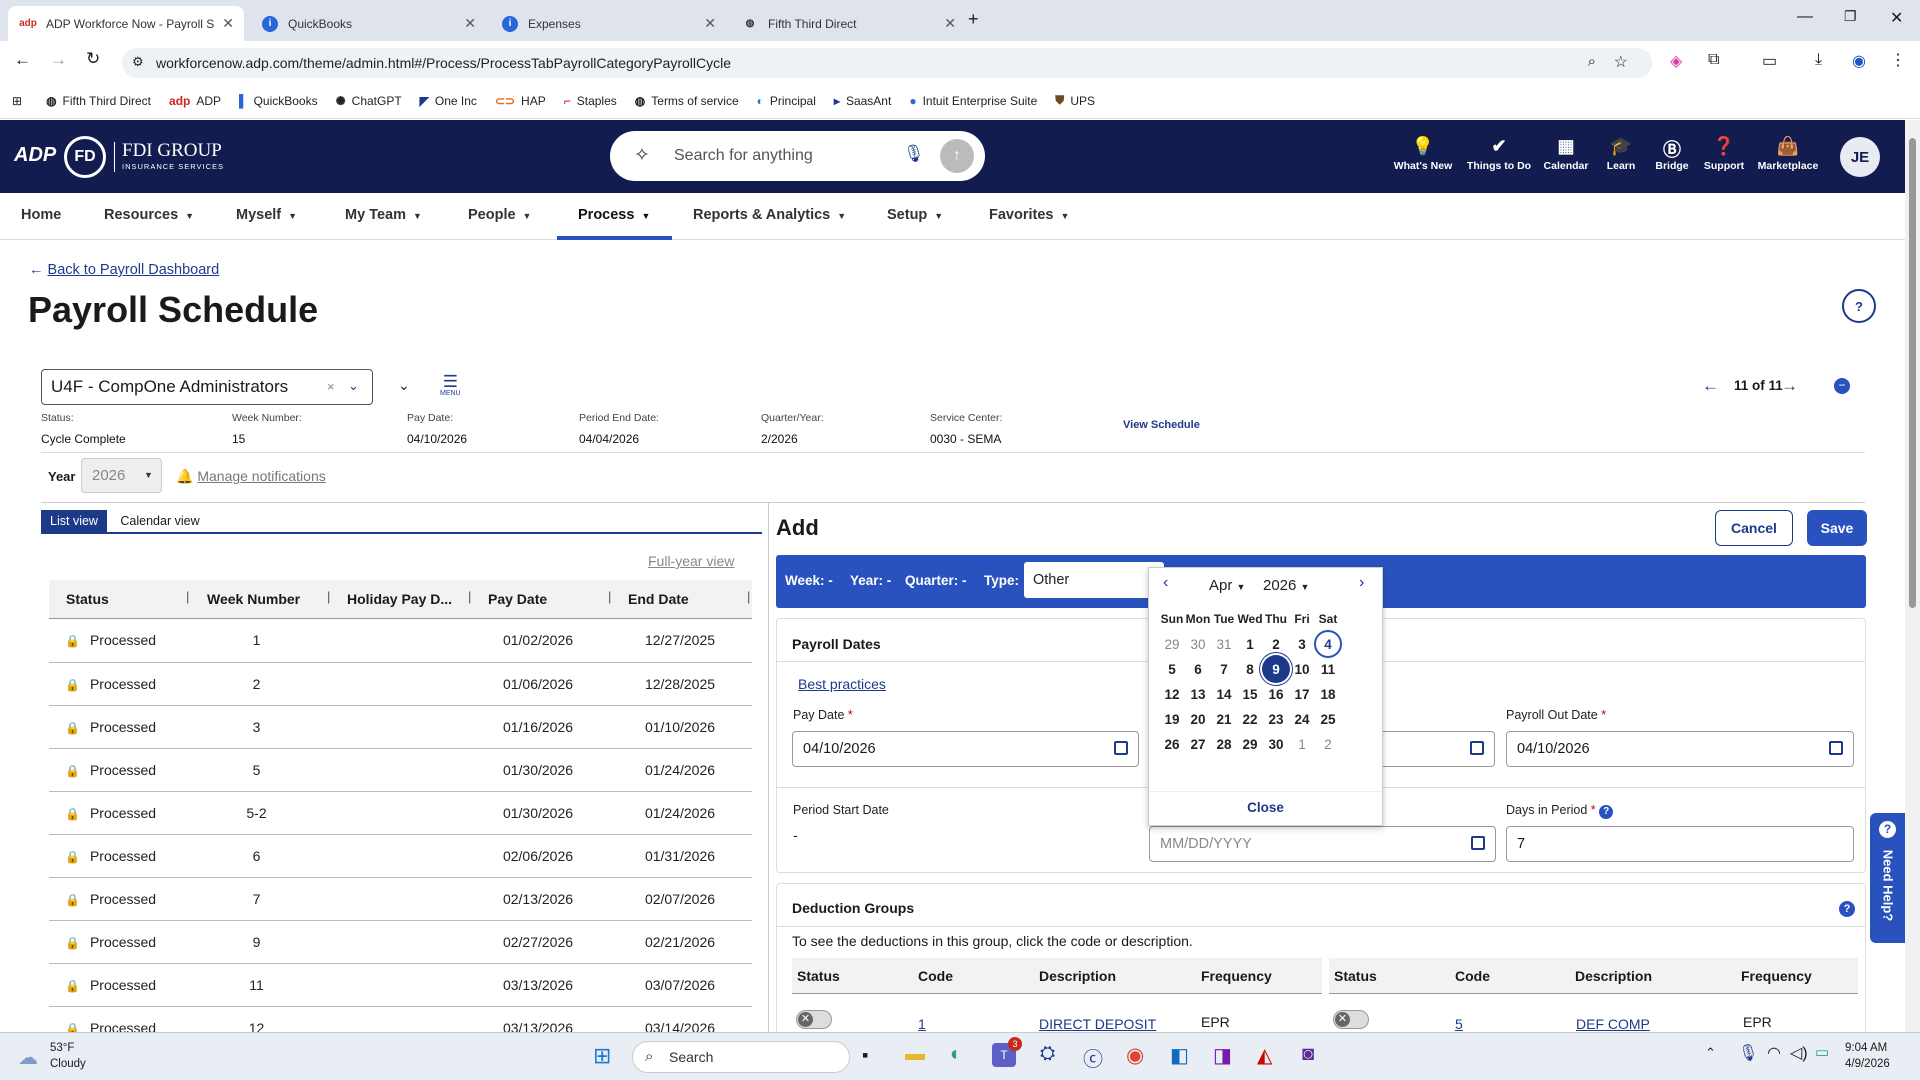 This screenshot has height=1080, width=1920. I want to click on previous-month-icon: ‹, so click(1165, 583).